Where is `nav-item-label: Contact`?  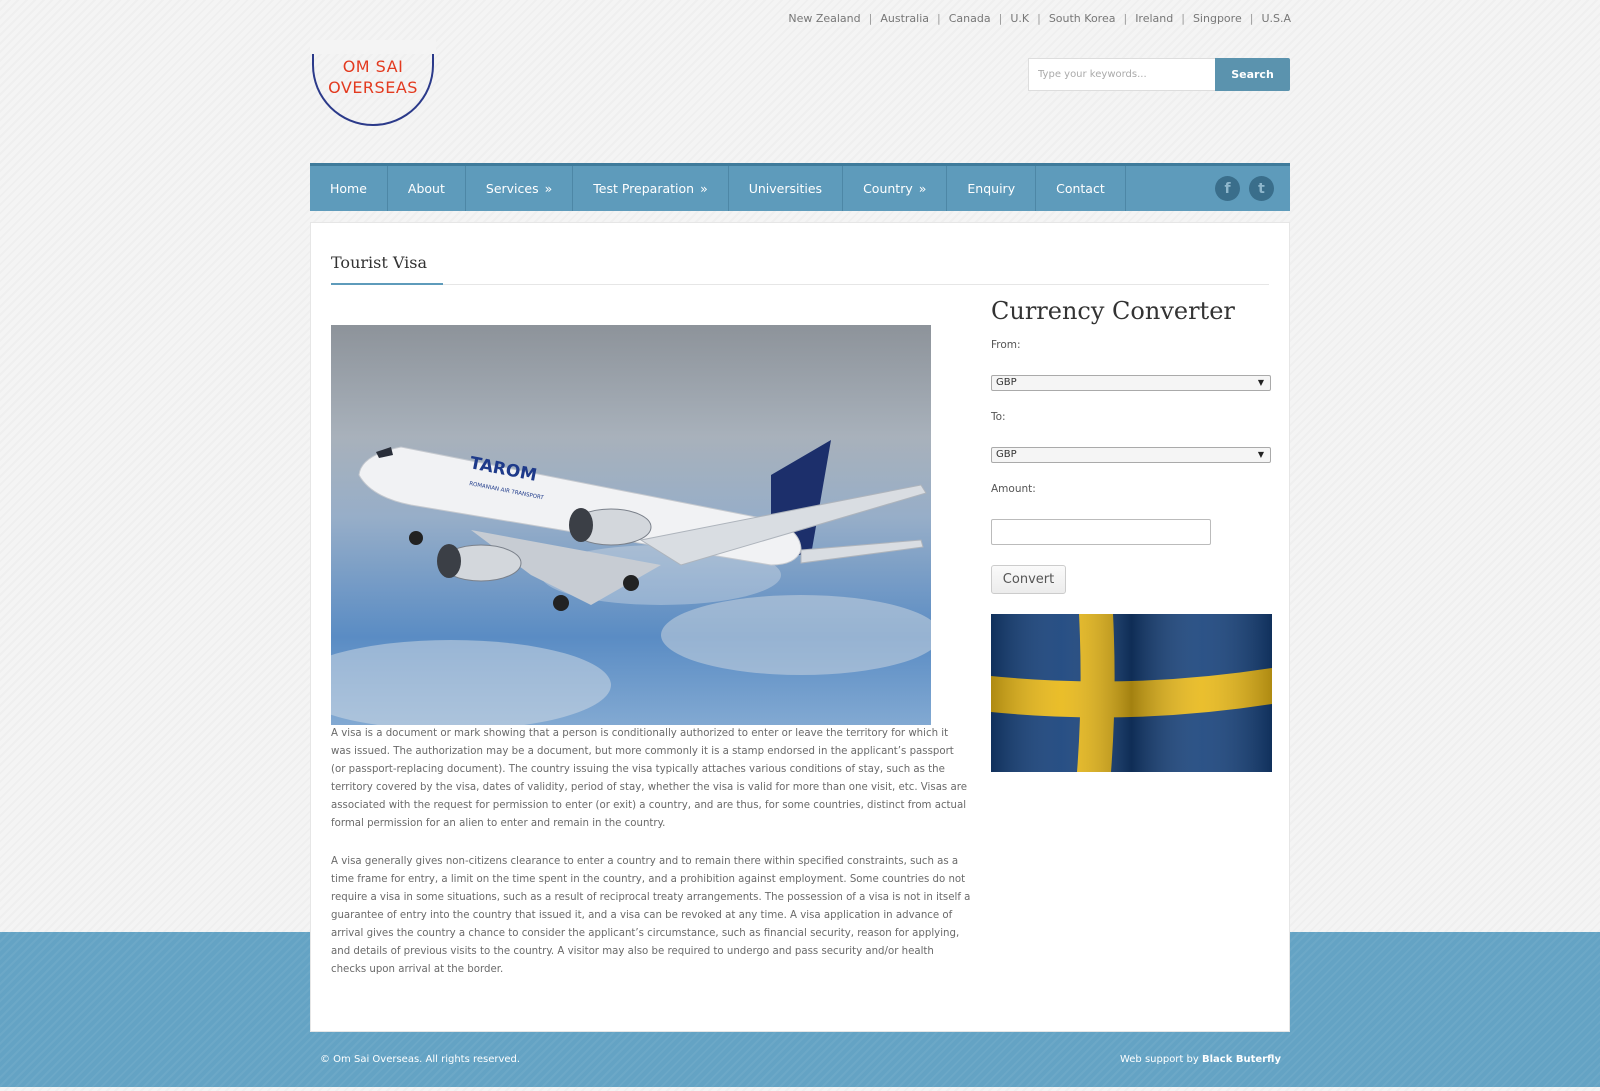
nav-item-label: Contact is located at coordinates (1080, 188).